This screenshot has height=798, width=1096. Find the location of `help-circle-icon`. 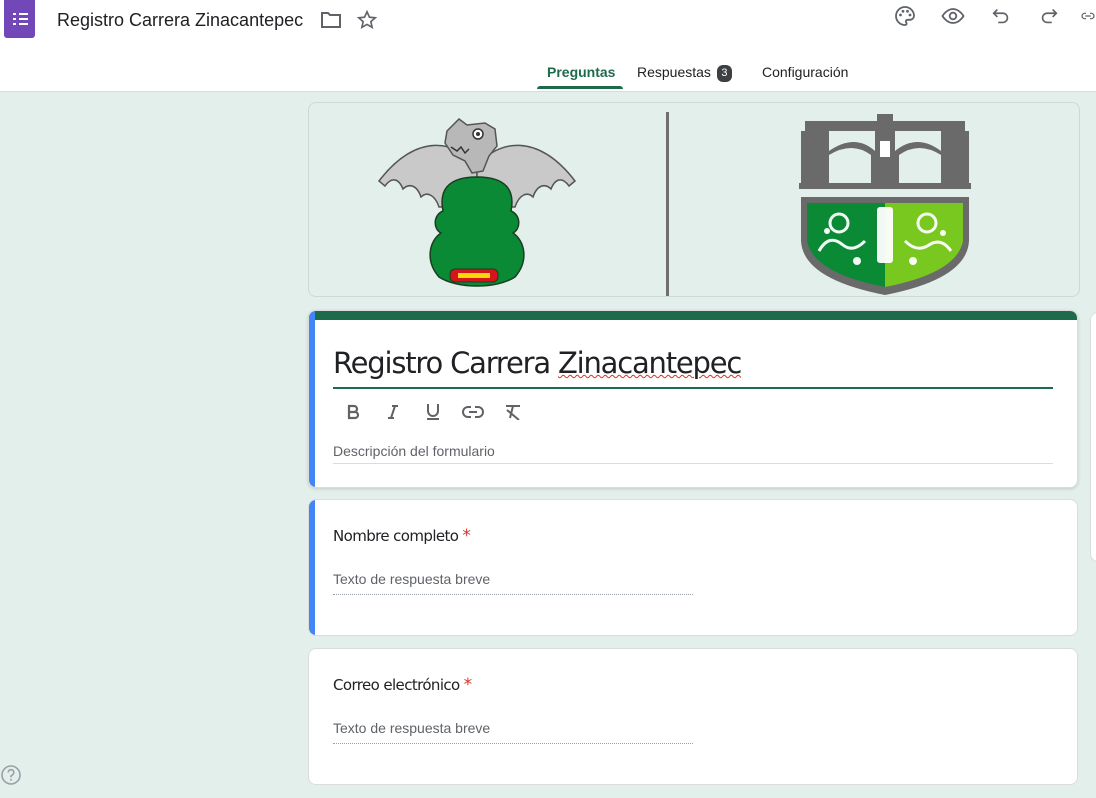

help-circle-icon is located at coordinates (11, 775).